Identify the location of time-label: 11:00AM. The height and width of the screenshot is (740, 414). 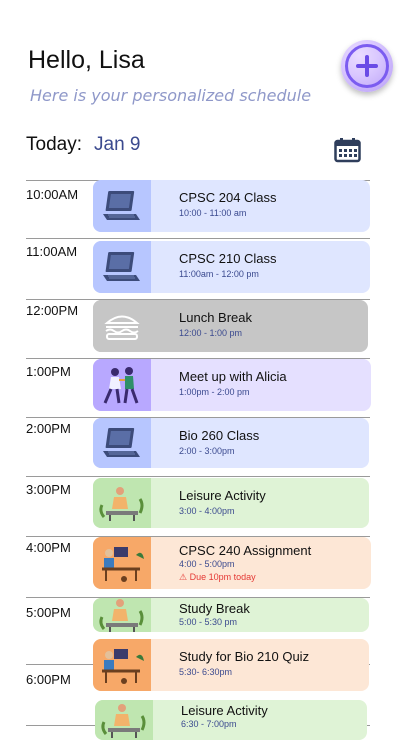
(52, 251).